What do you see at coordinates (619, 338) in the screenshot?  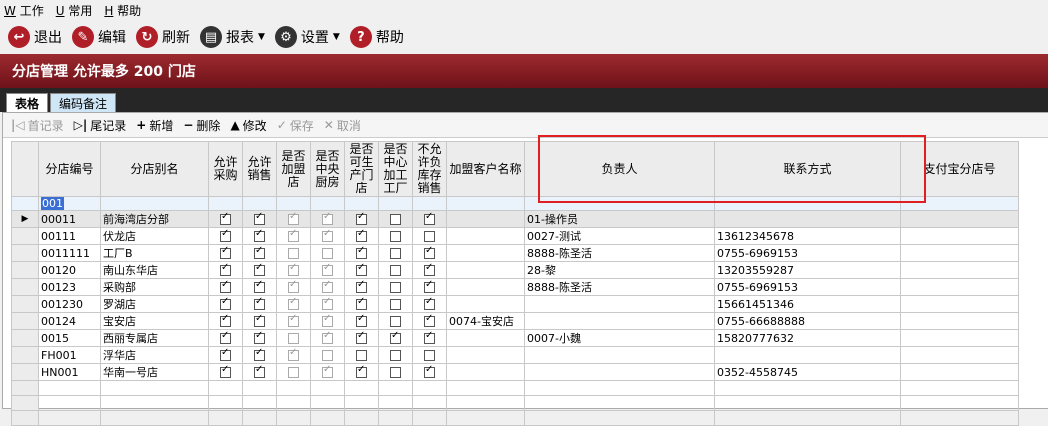 I see `cell-manager: 0007-小魏` at bounding box center [619, 338].